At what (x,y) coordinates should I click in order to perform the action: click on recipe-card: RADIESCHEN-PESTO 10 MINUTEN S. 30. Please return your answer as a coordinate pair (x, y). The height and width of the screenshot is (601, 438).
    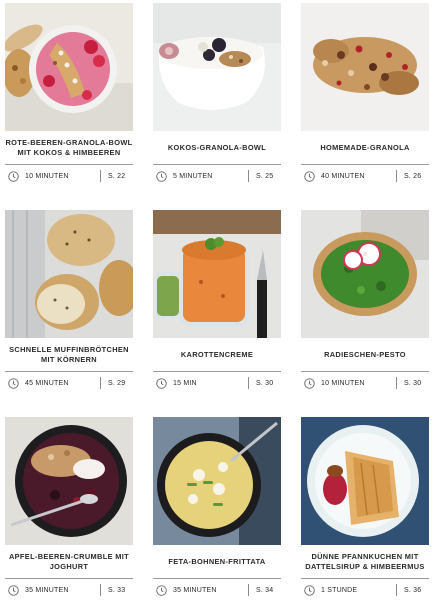
    Looking at the image, I should click on (365, 302).